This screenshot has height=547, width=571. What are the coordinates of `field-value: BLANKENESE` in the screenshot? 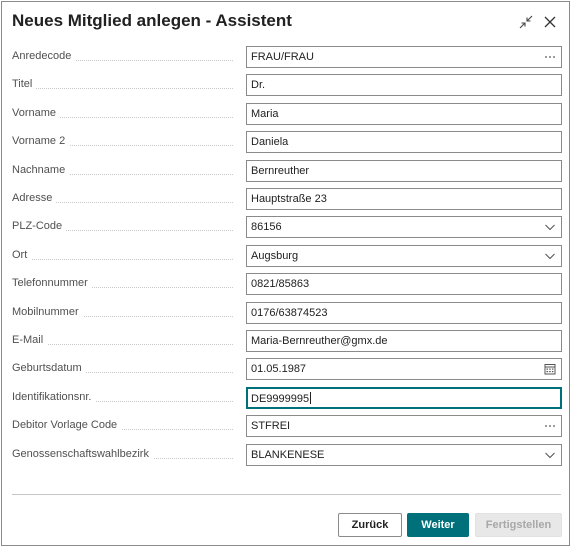 It's located at (288, 455).